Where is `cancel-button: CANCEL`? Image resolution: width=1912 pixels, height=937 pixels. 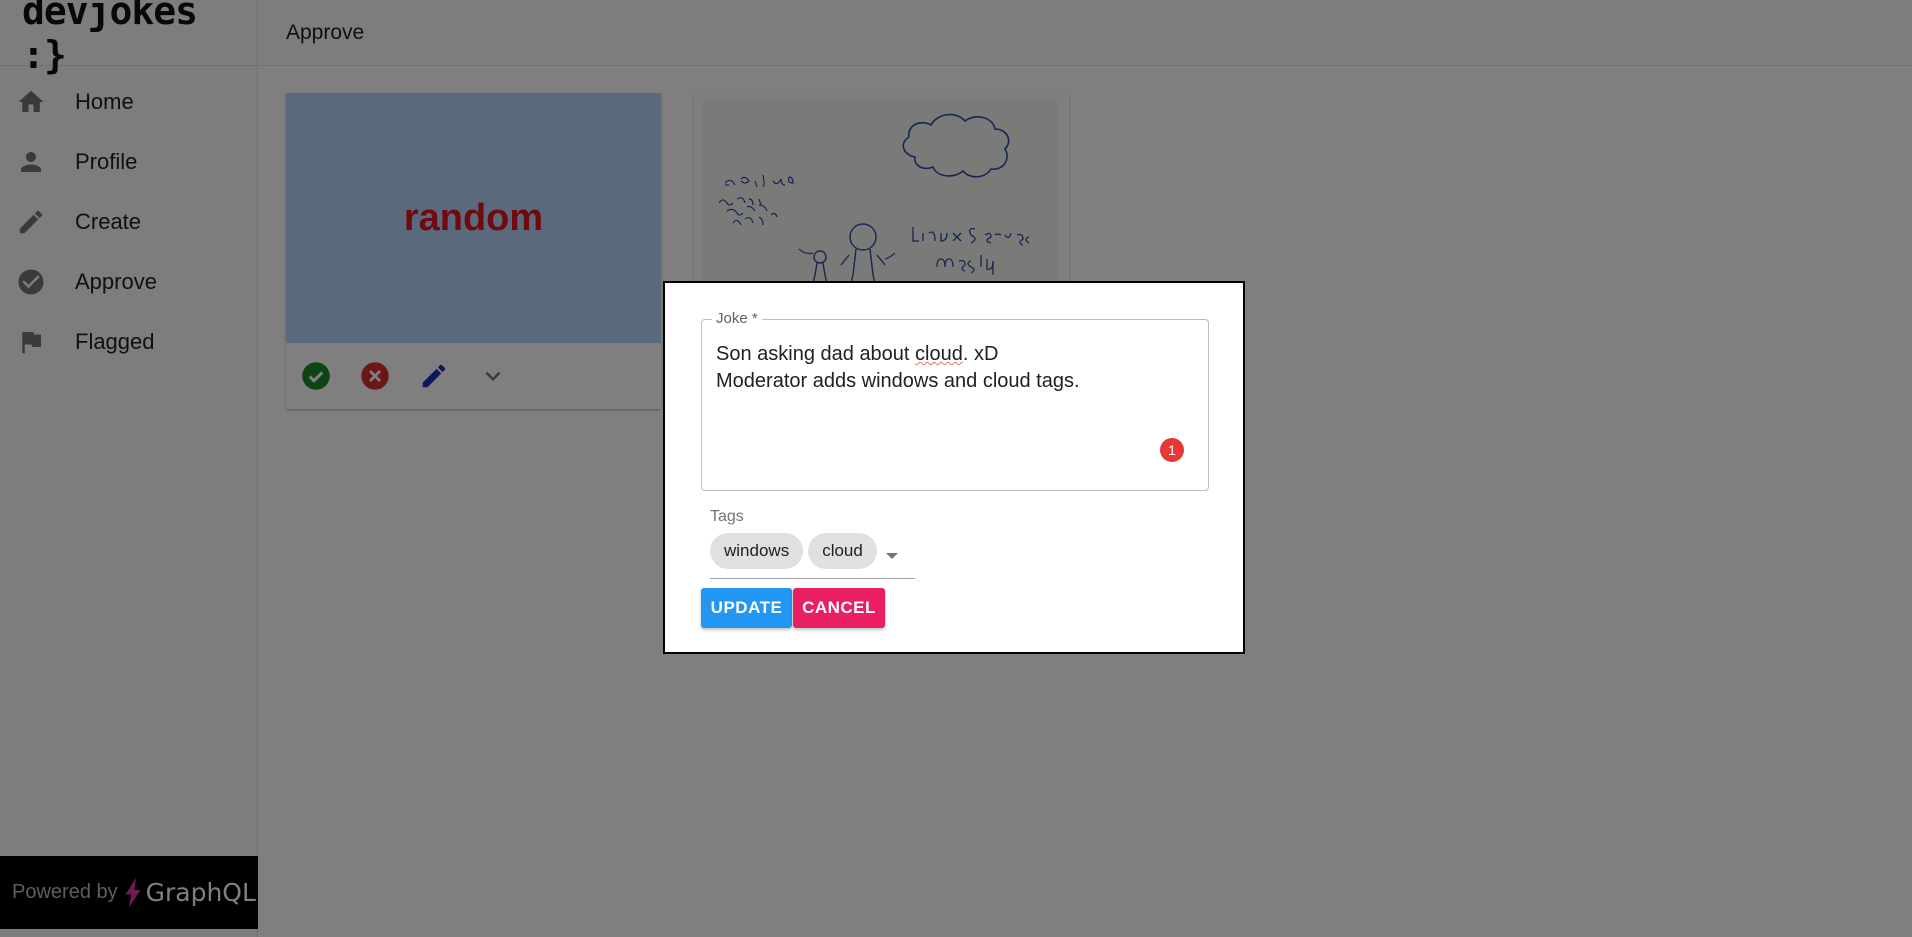
cancel-button: CANCEL is located at coordinates (839, 608).